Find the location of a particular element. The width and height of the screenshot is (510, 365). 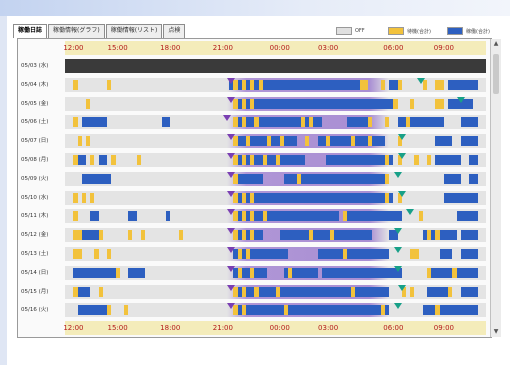

vertical-scrollbar: ▲ ▼ is located at coordinates (495, 188).